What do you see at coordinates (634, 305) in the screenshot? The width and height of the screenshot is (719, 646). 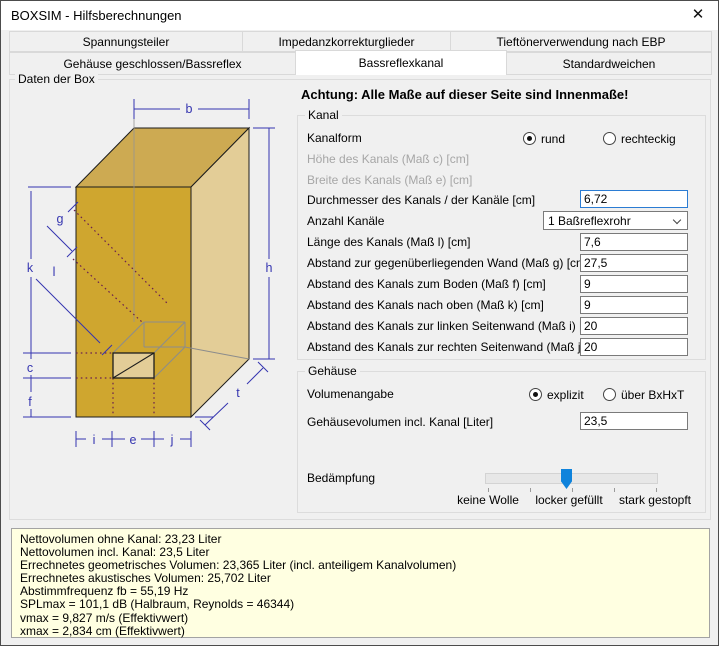 I see `oben-input` at bounding box center [634, 305].